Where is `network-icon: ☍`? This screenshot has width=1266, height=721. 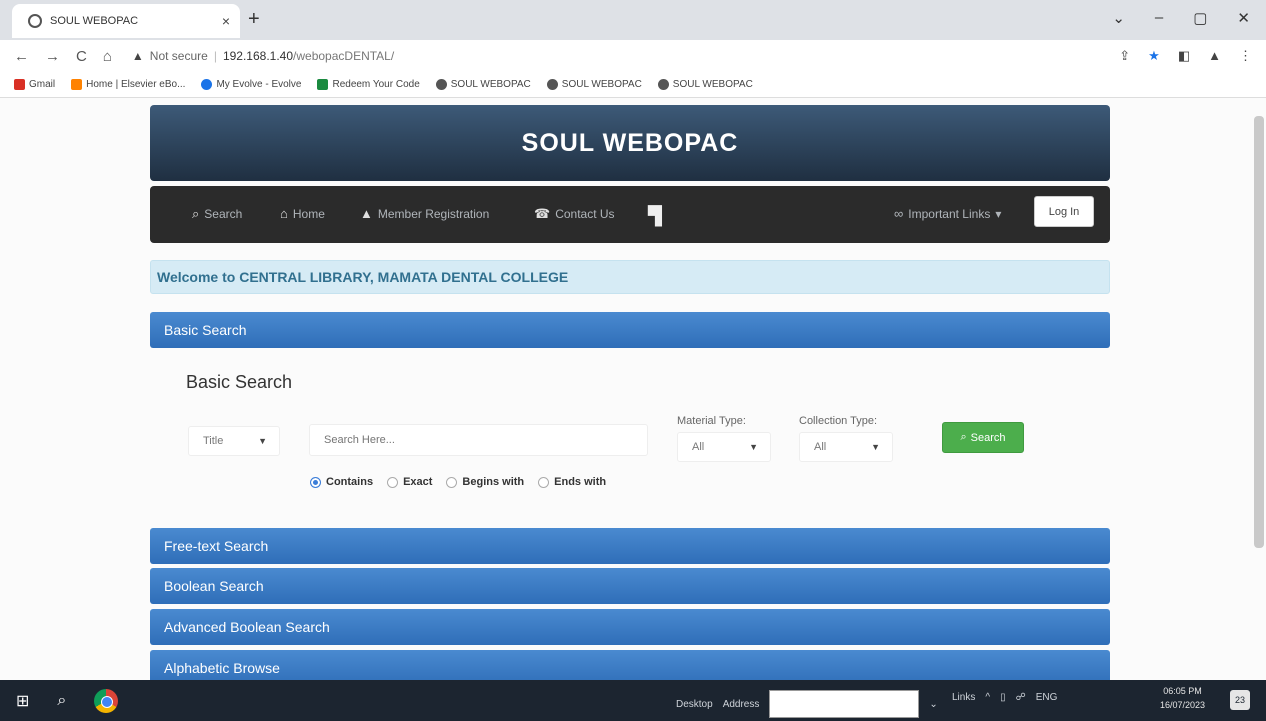
network-icon: ☍ is located at coordinates (1021, 697).